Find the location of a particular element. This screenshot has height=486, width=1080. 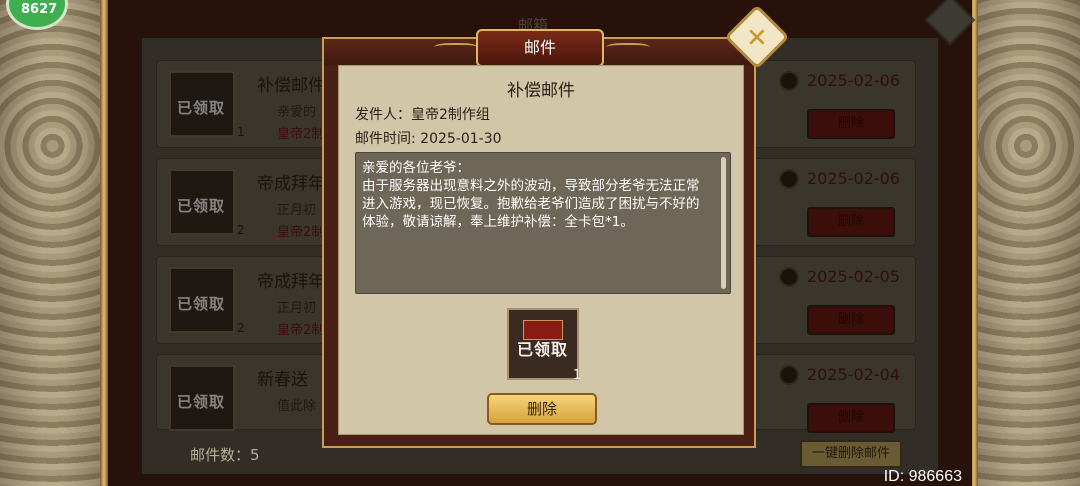

delete-all-button: 一键删除邮件 is located at coordinates (851, 454).